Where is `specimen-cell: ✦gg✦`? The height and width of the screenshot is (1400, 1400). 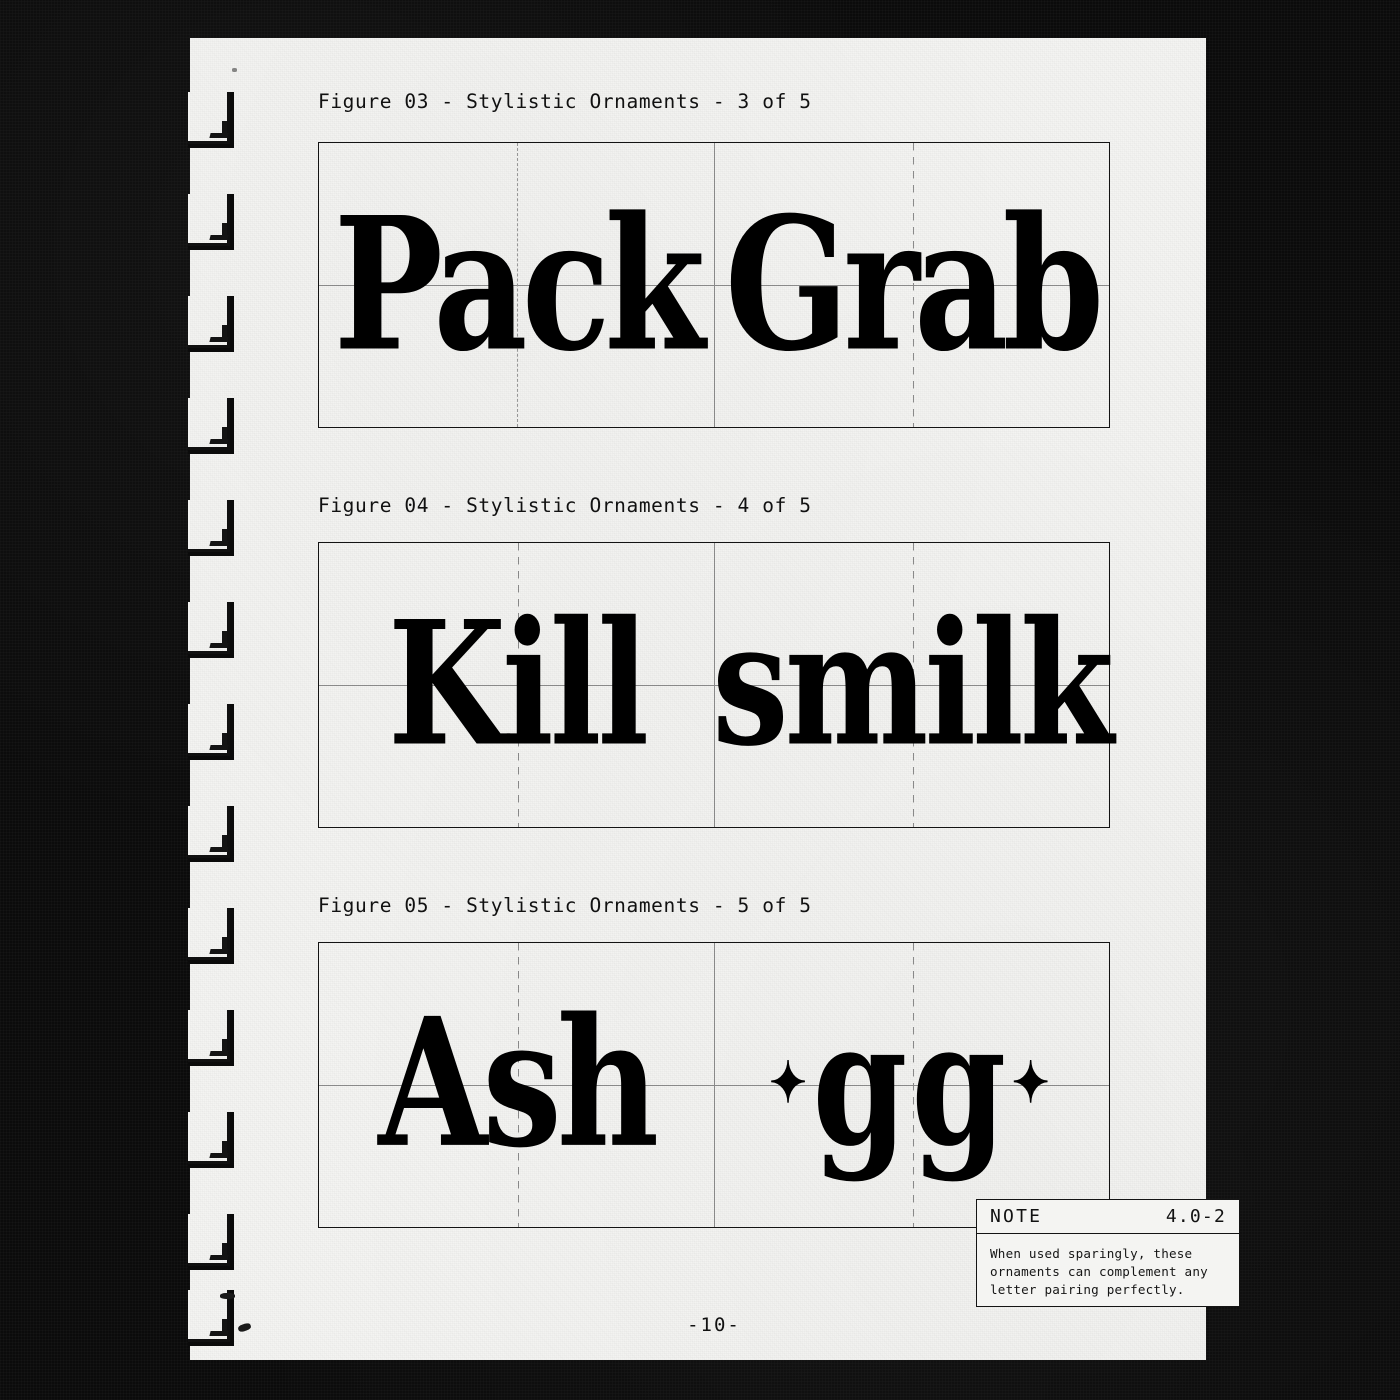
specimen-cell: ✦gg✦ is located at coordinates (911, 1085).